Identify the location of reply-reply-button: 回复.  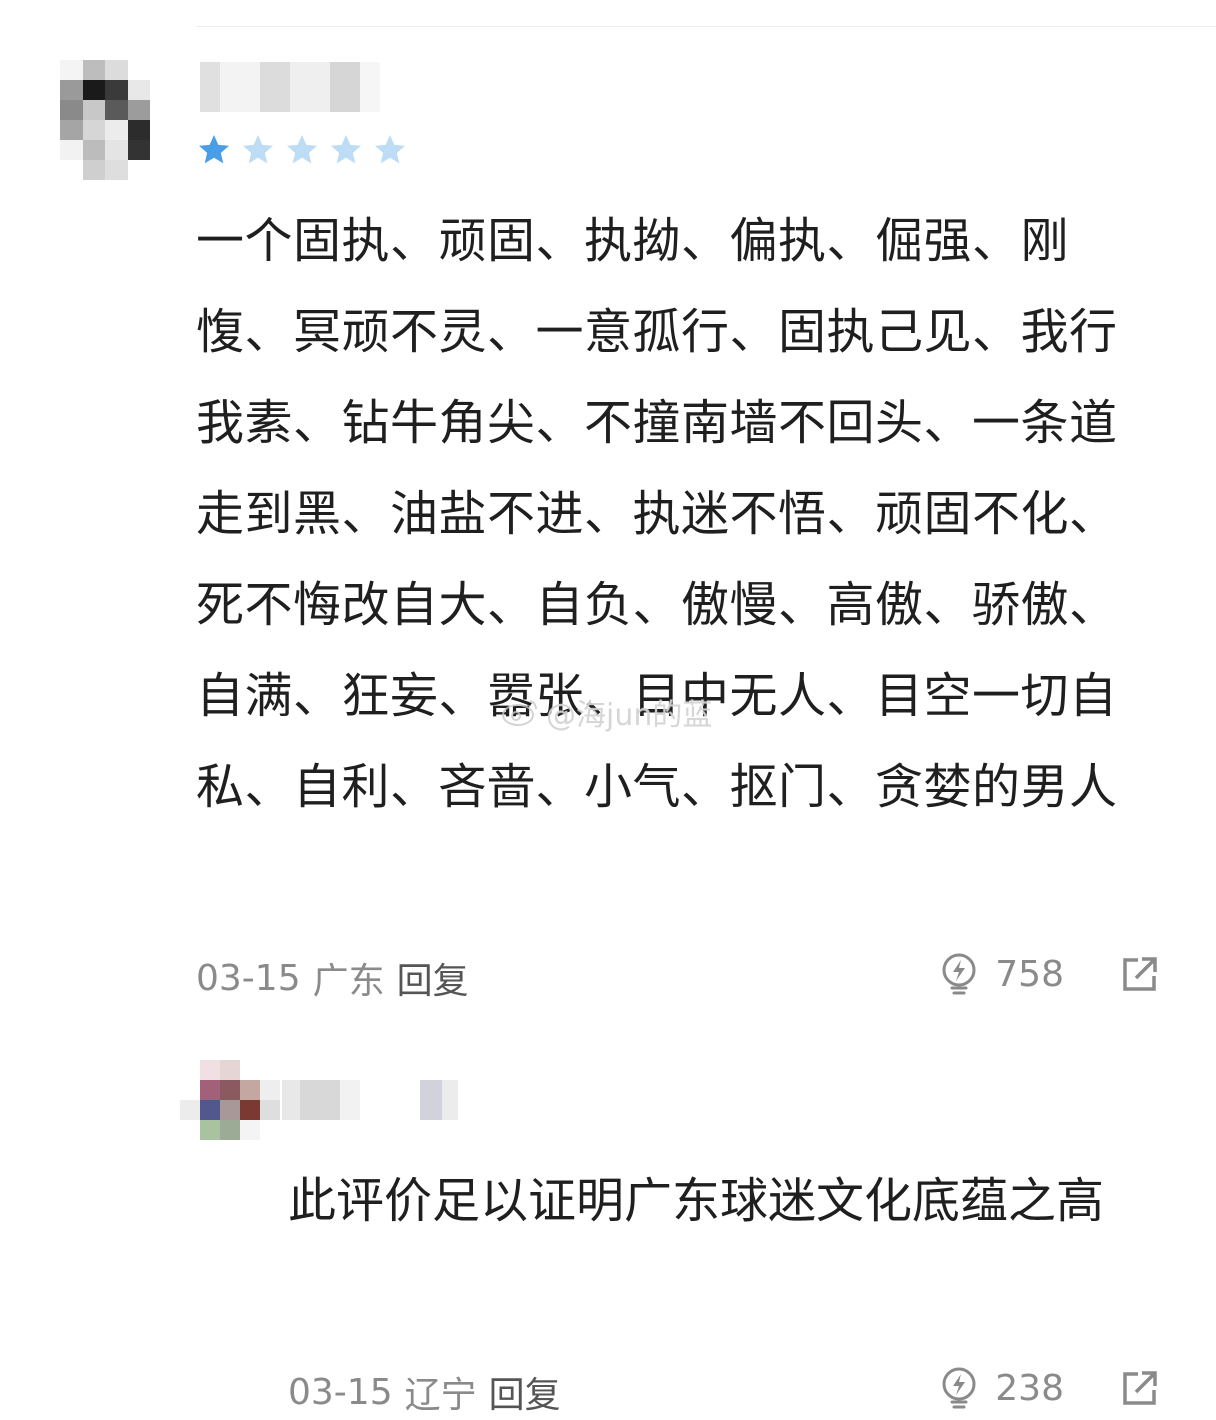
(525, 1392).